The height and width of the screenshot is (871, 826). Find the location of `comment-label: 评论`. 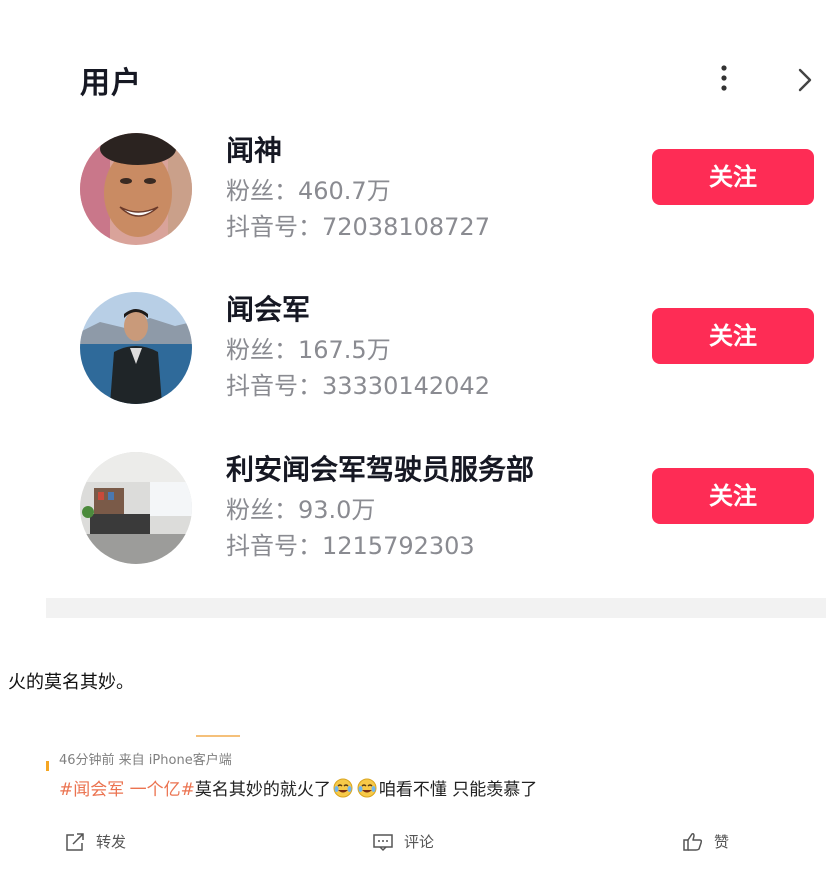

comment-label: 评论 is located at coordinates (419, 842).